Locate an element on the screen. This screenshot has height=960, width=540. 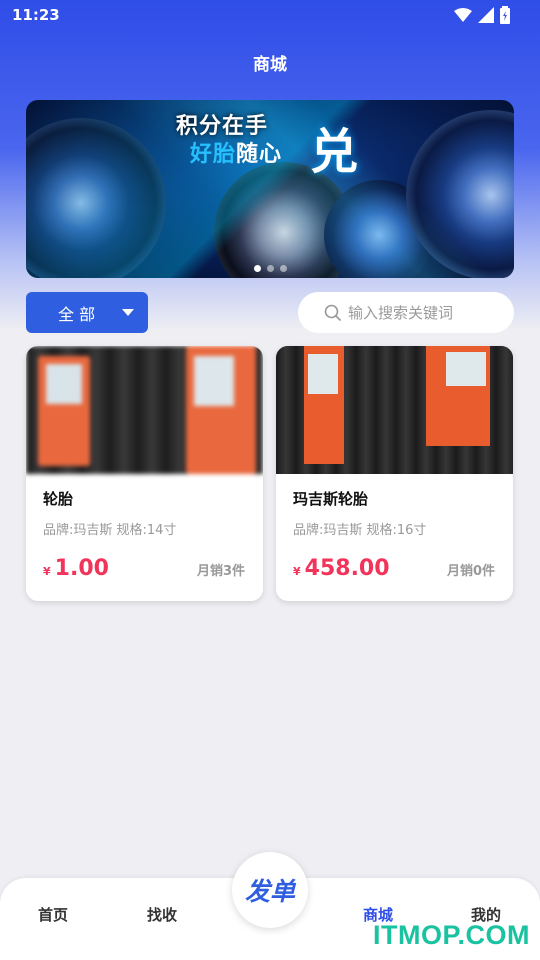
product-card: 轮胎 品牌:玛吉斯 规格:14寸 ¥1.00 月销3件 is located at coordinates (144, 473).